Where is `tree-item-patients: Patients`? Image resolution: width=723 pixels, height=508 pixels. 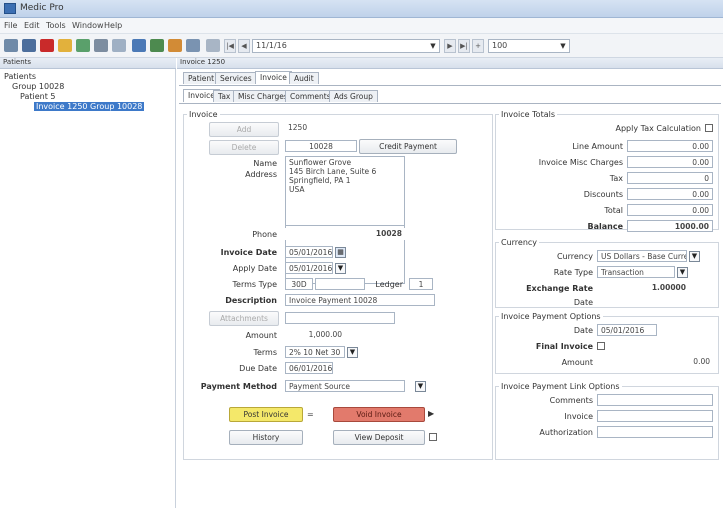 tree-item-patients: Patients is located at coordinates (20, 76).